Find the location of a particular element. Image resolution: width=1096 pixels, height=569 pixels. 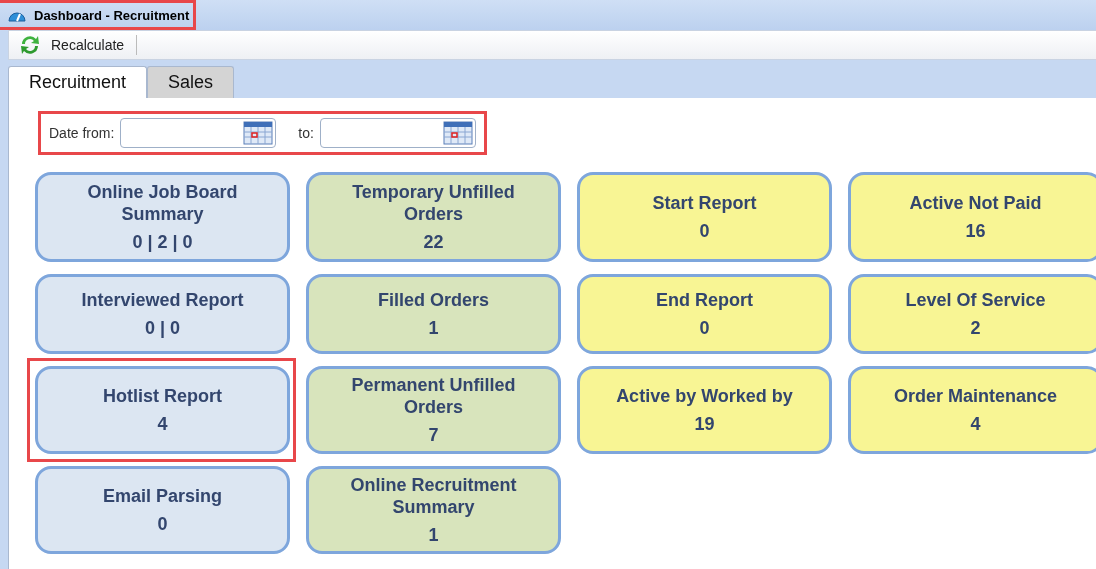

report-tile: Permanent Unfilled Orders 7 is located at coordinates (433, 410).